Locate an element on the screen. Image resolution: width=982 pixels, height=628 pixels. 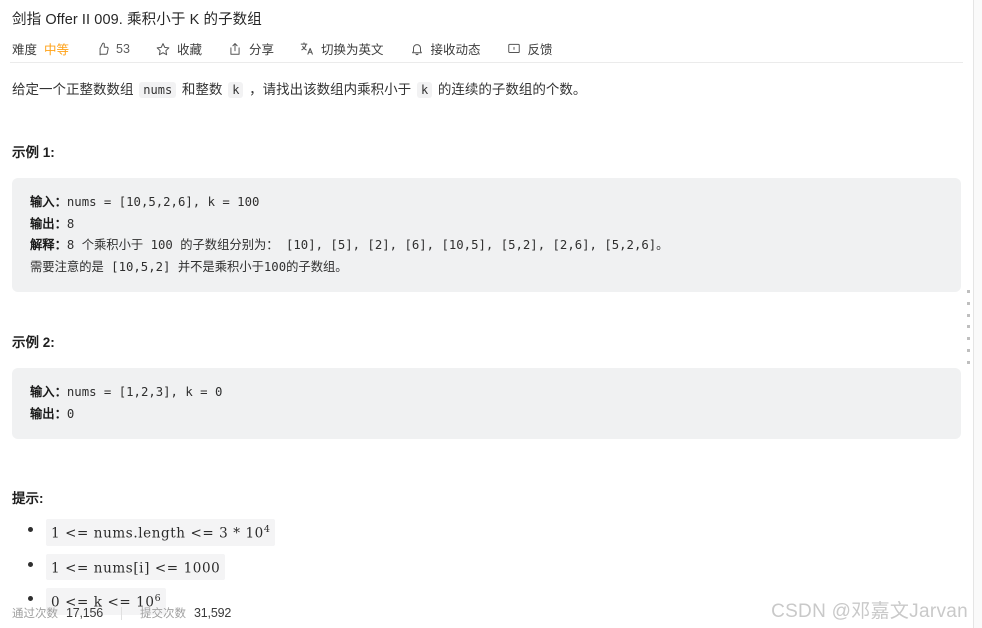
bell-icon is located at coordinates (416, 48).